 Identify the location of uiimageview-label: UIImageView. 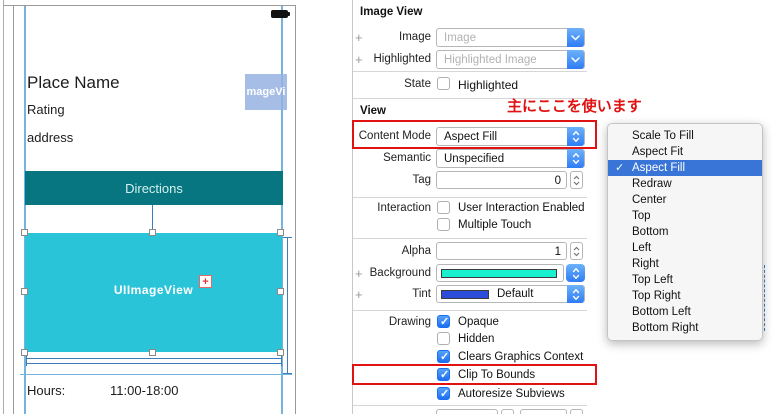
(153, 290).